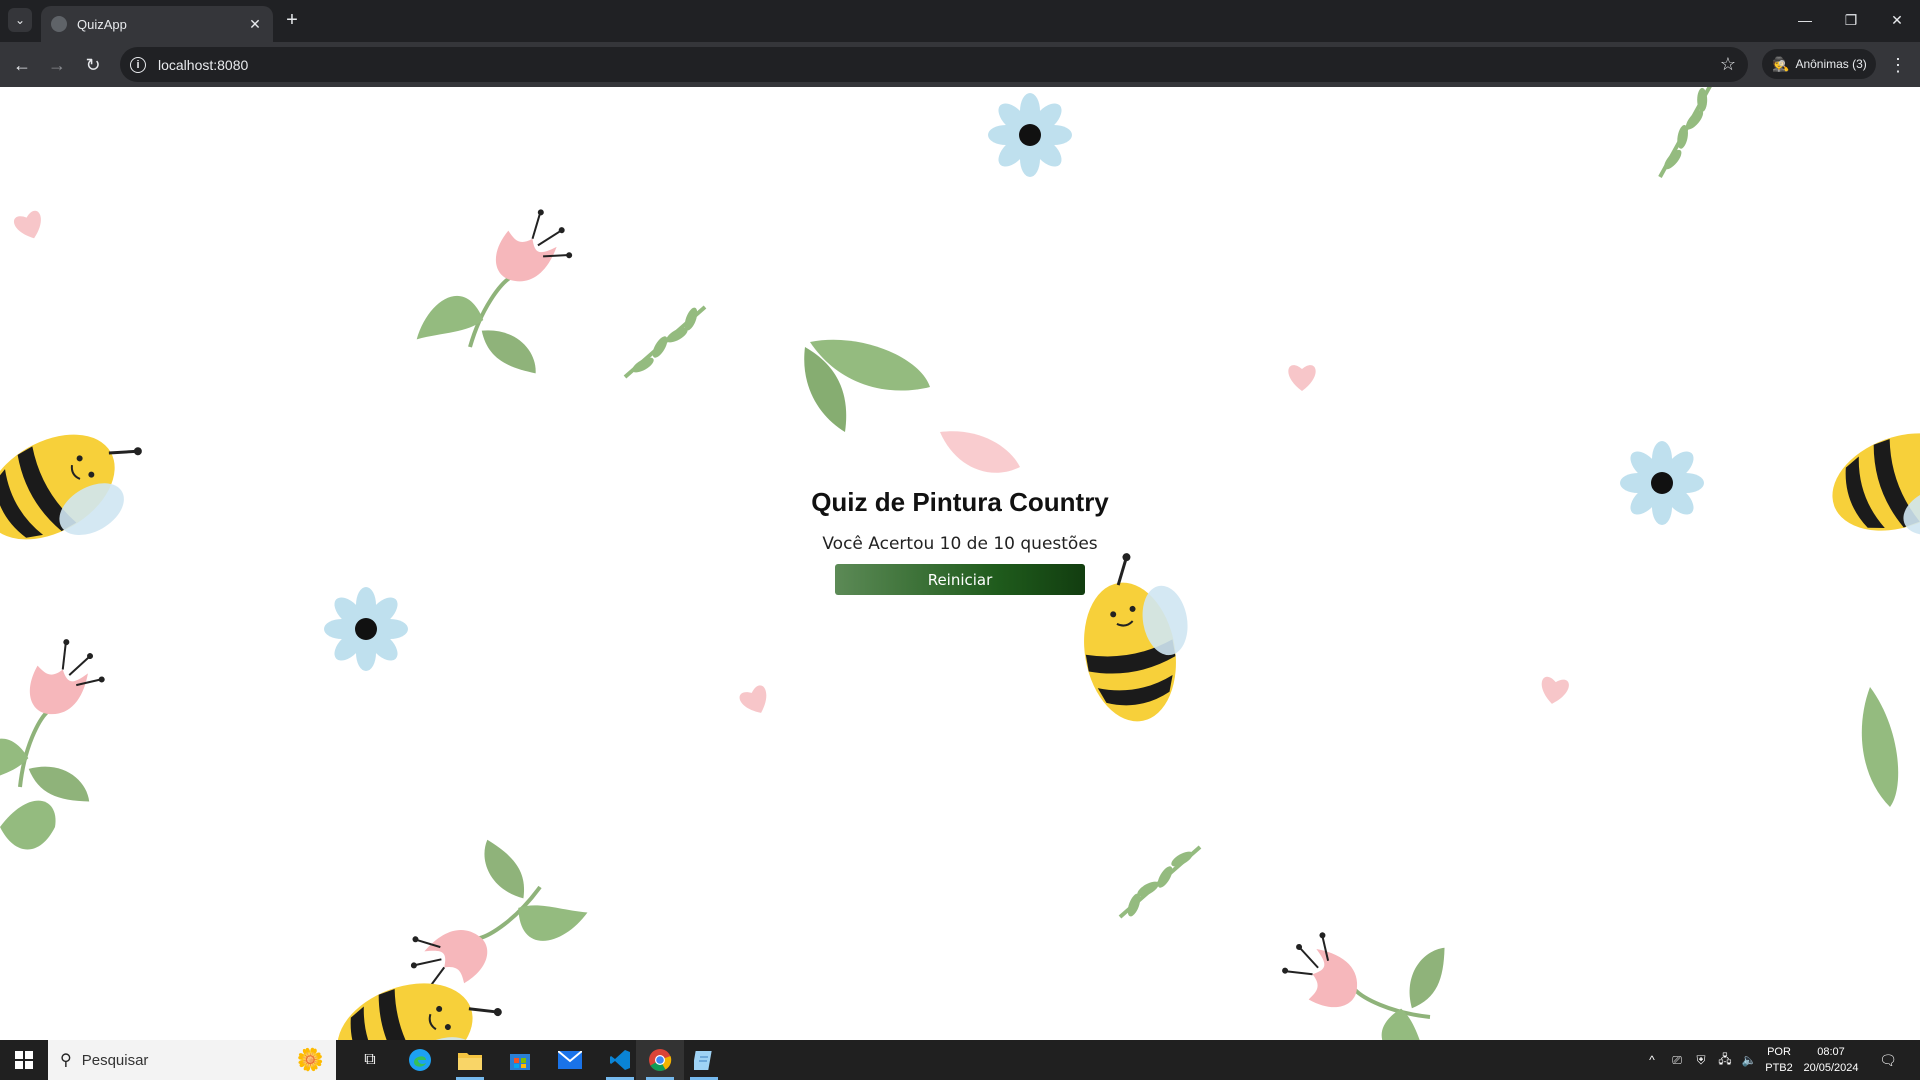  I want to click on language-code: POR, so click(1779, 1052).